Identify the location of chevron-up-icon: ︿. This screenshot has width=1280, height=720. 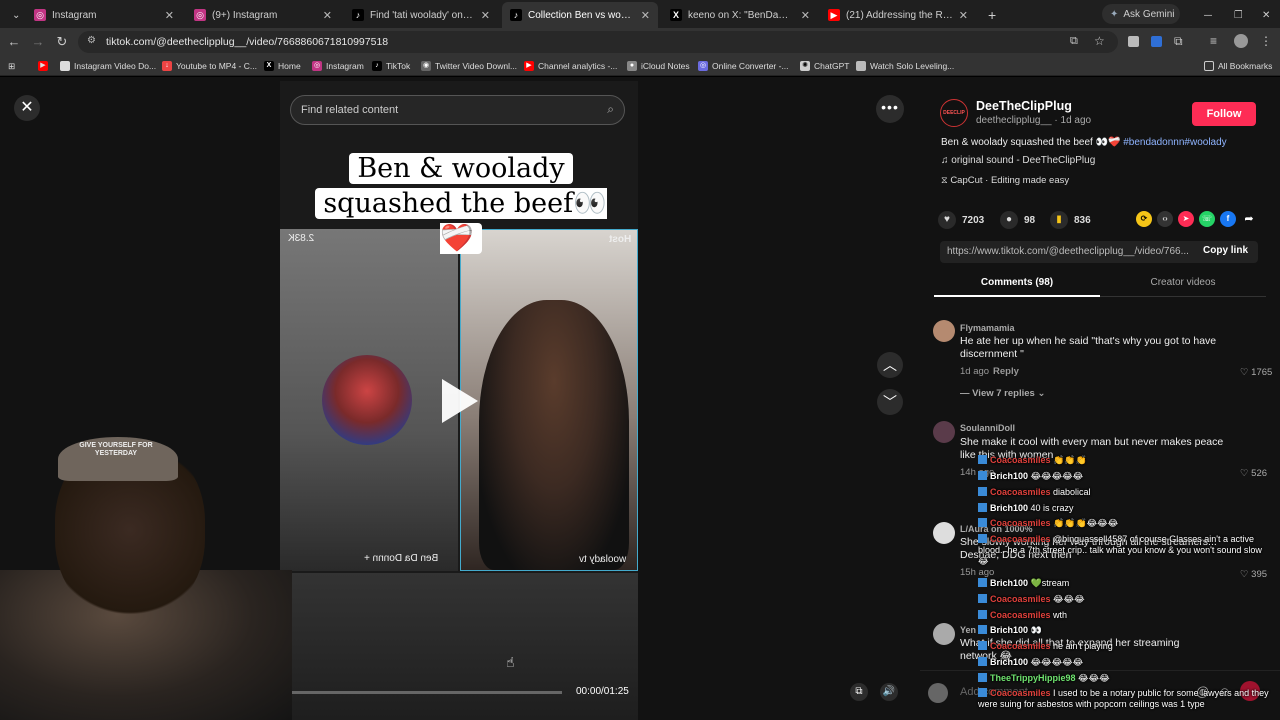
(890, 365).